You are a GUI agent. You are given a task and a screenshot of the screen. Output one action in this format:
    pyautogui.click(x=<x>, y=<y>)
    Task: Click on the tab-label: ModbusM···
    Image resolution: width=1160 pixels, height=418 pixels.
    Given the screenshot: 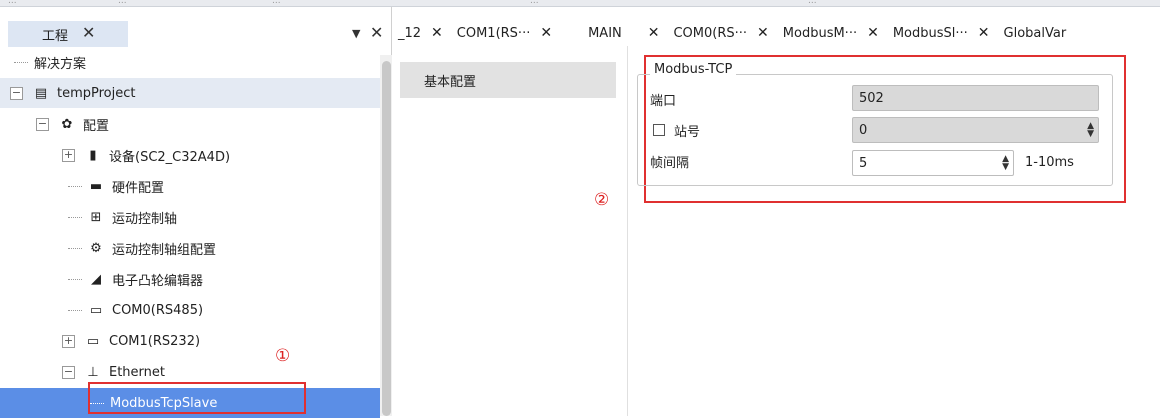 What is the action you would take?
    pyautogui.click(x=820, y=33)
    